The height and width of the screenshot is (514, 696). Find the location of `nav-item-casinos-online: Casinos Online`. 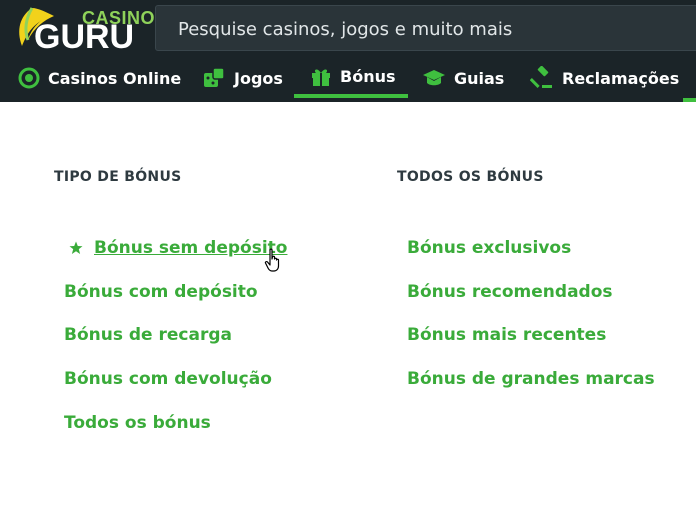

nav-item-casinos-online: Casinos Online is located at coordinates (99, 78).